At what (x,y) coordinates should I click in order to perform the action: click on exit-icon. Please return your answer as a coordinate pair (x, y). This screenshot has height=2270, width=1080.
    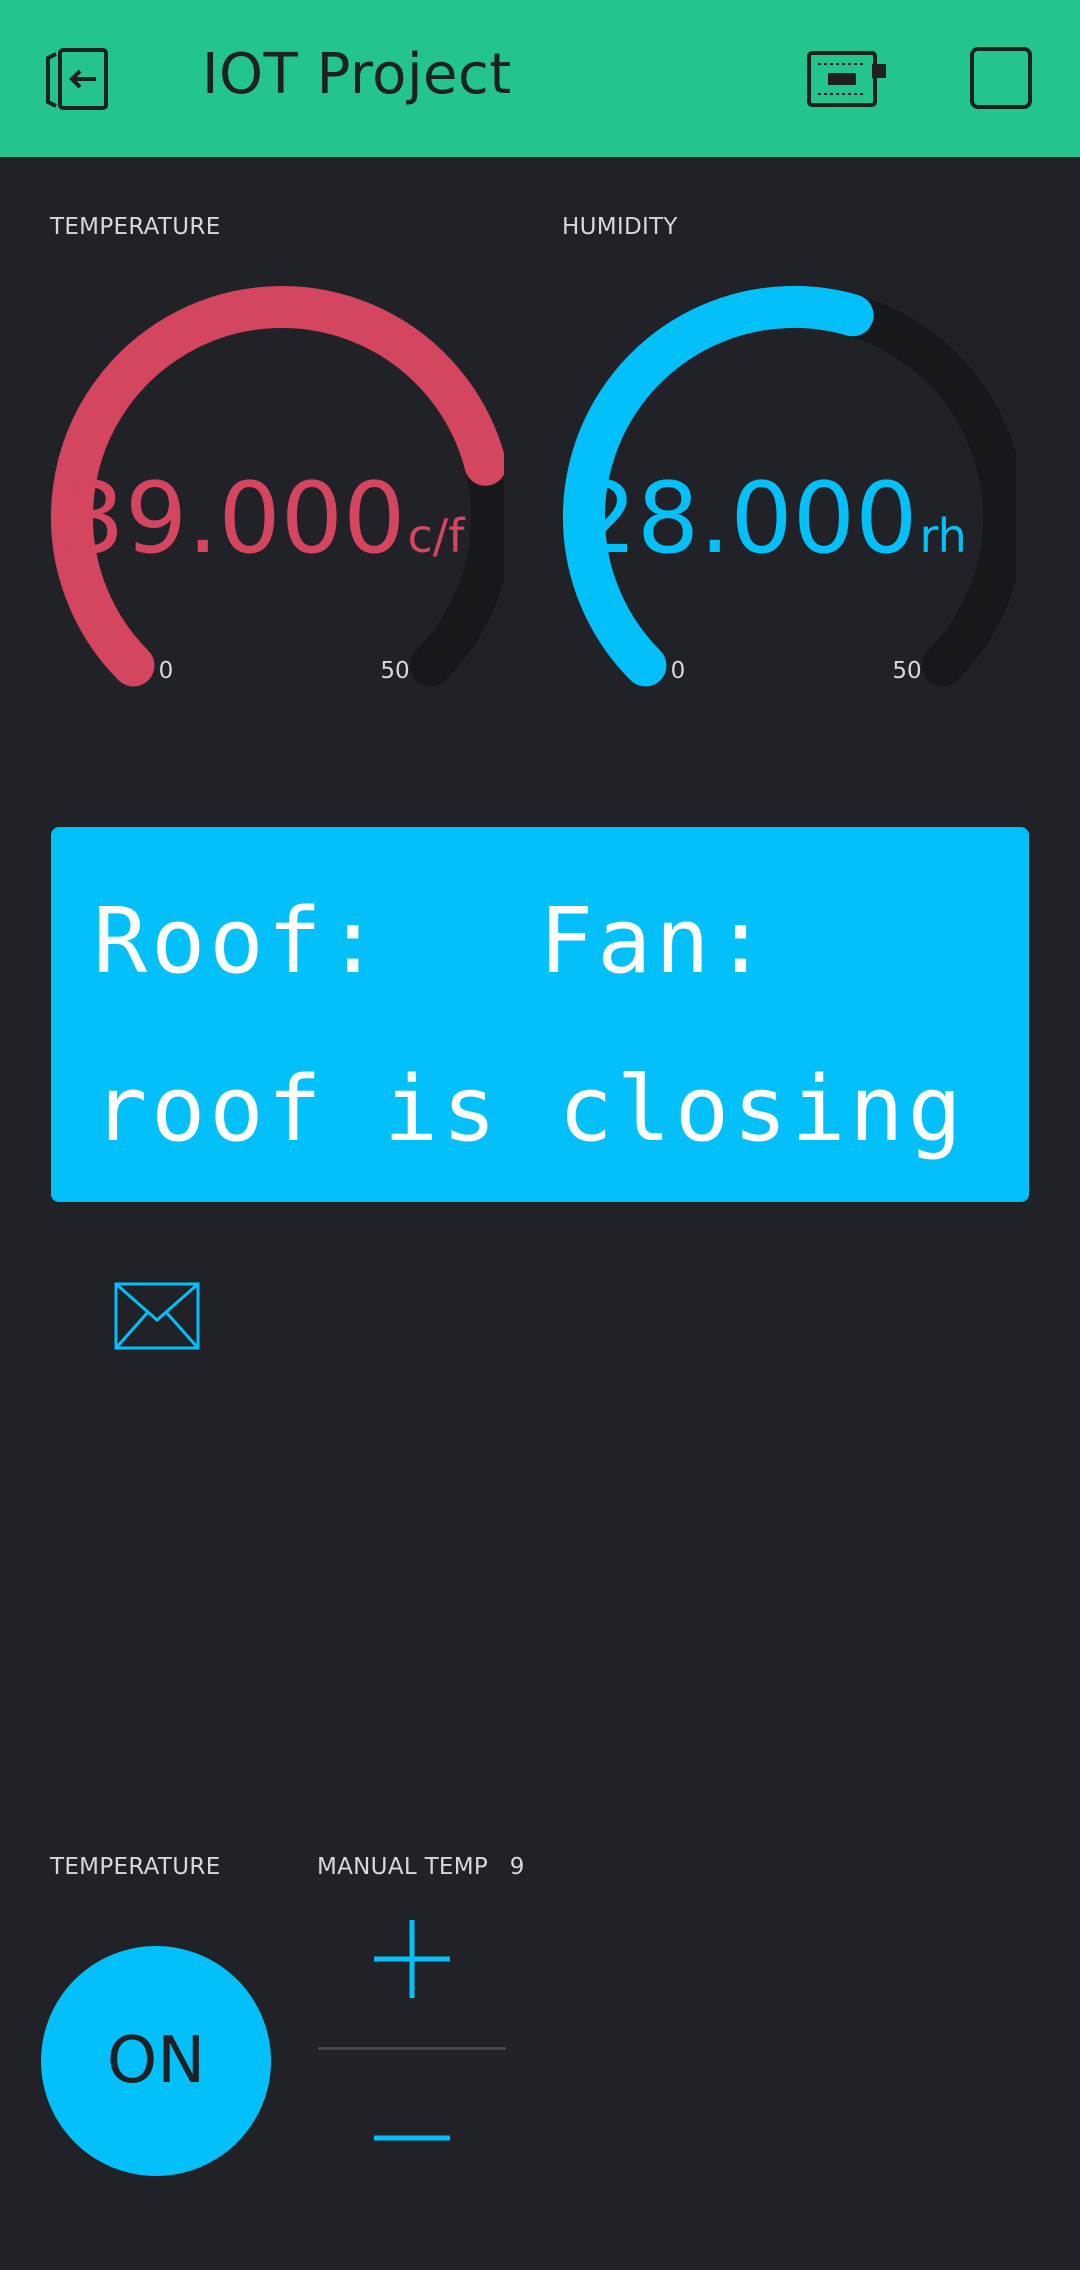
    Looking at the image, I should click on (79, 79).